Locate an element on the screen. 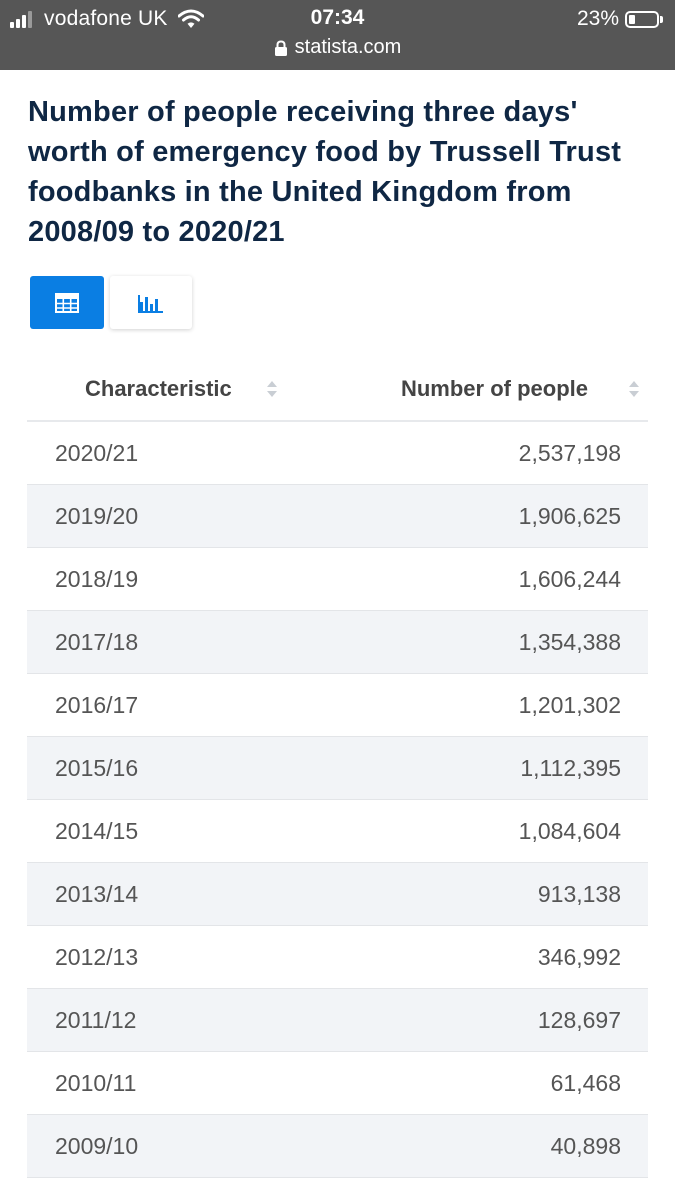  bar-chart-icon is located at coordinates (150, 303).